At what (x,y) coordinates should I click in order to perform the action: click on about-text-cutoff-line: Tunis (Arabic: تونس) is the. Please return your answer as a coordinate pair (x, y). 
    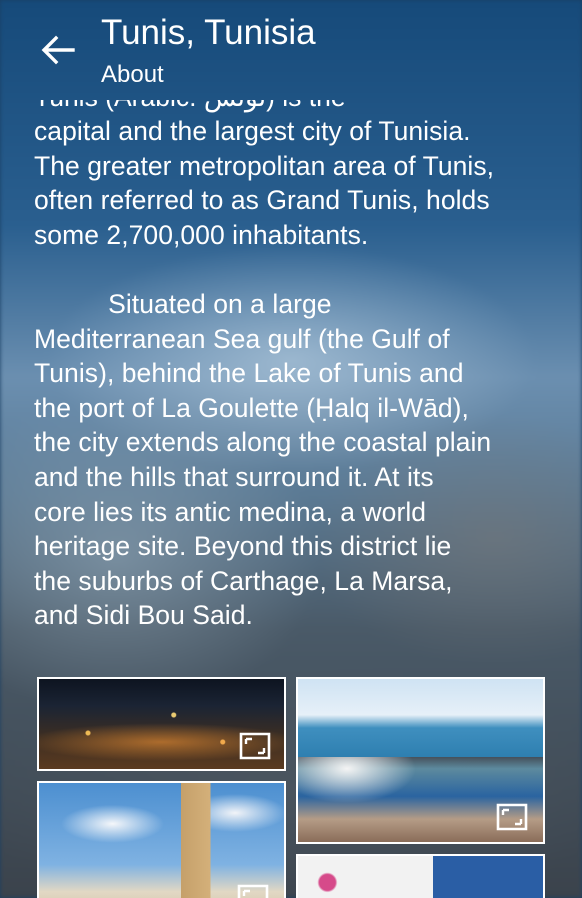
    Looking at the image, I should click on (299, 107).